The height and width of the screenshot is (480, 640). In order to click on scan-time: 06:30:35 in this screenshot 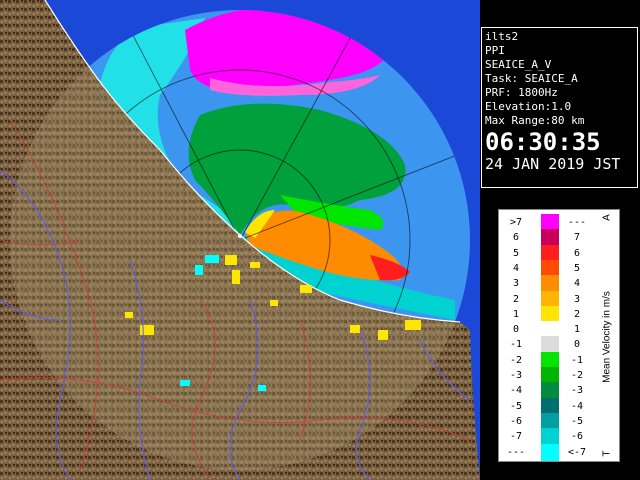, I will do `click(543, 142)`.